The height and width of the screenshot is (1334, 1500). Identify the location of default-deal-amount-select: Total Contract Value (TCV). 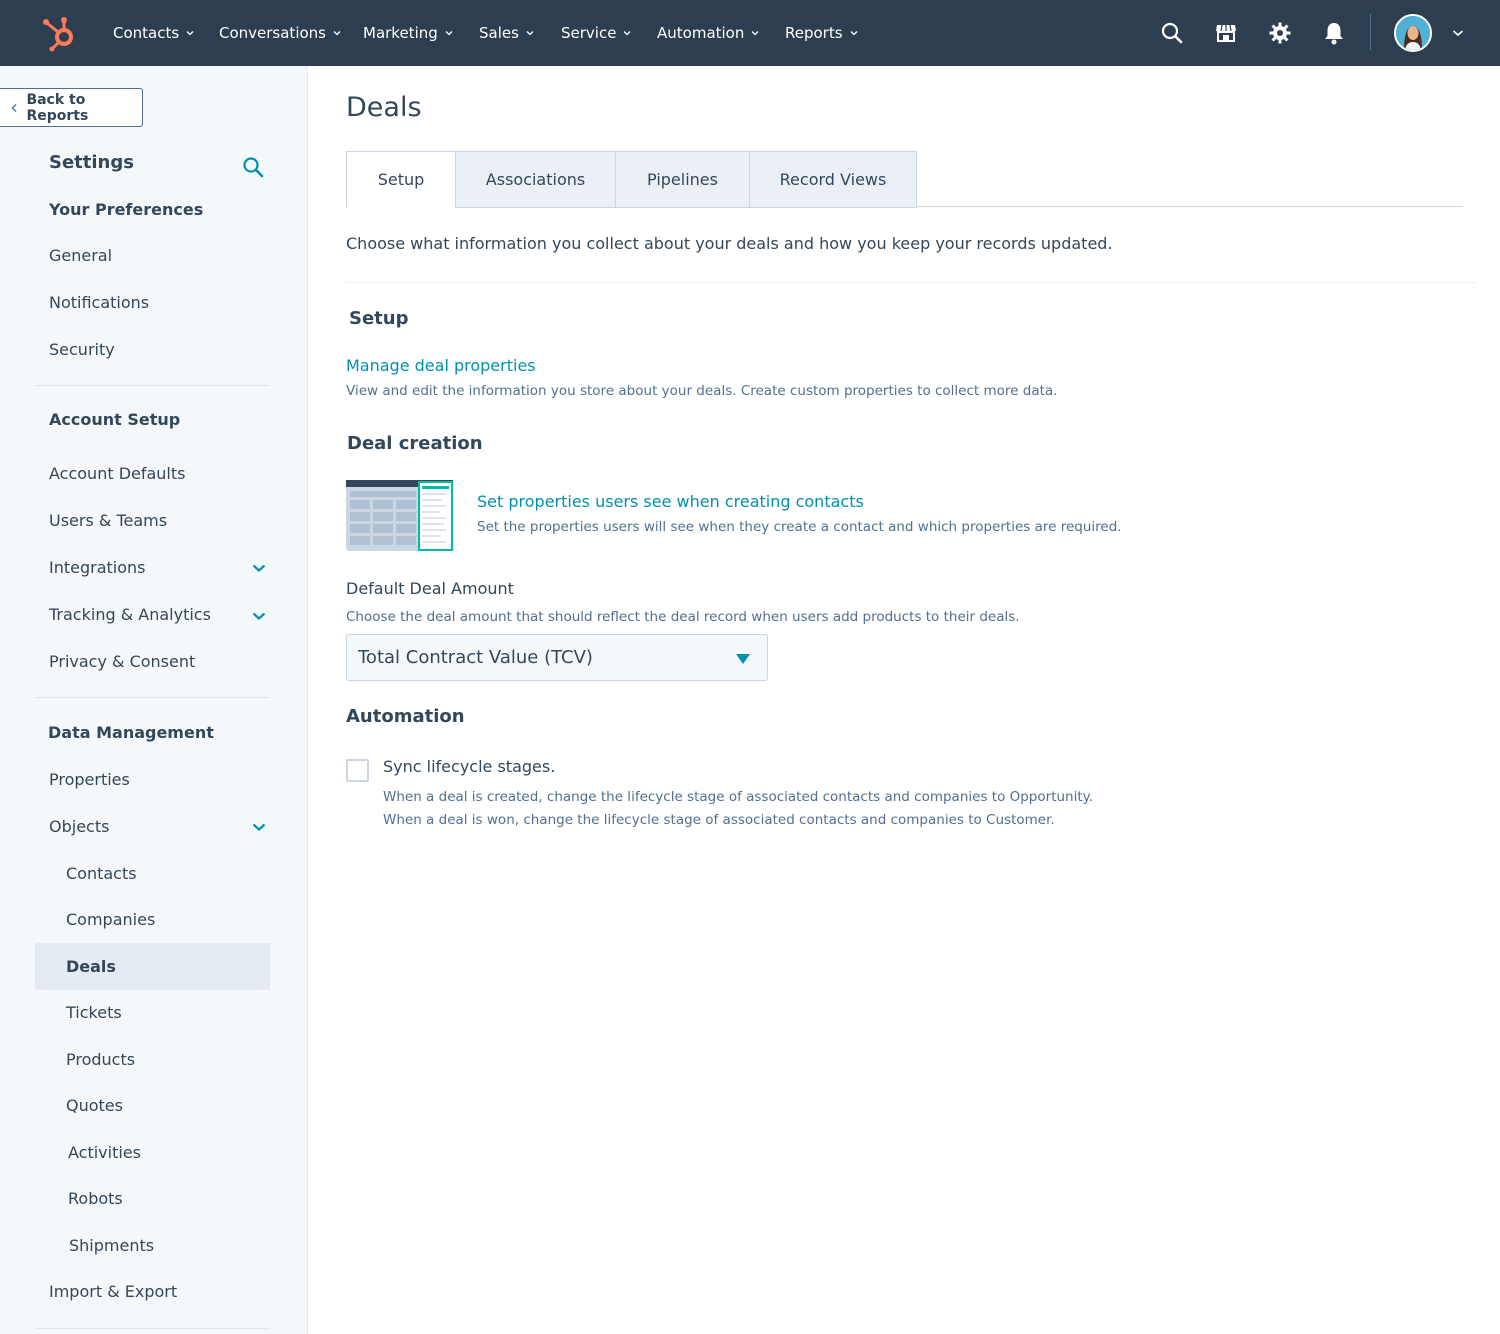
(557, 657).